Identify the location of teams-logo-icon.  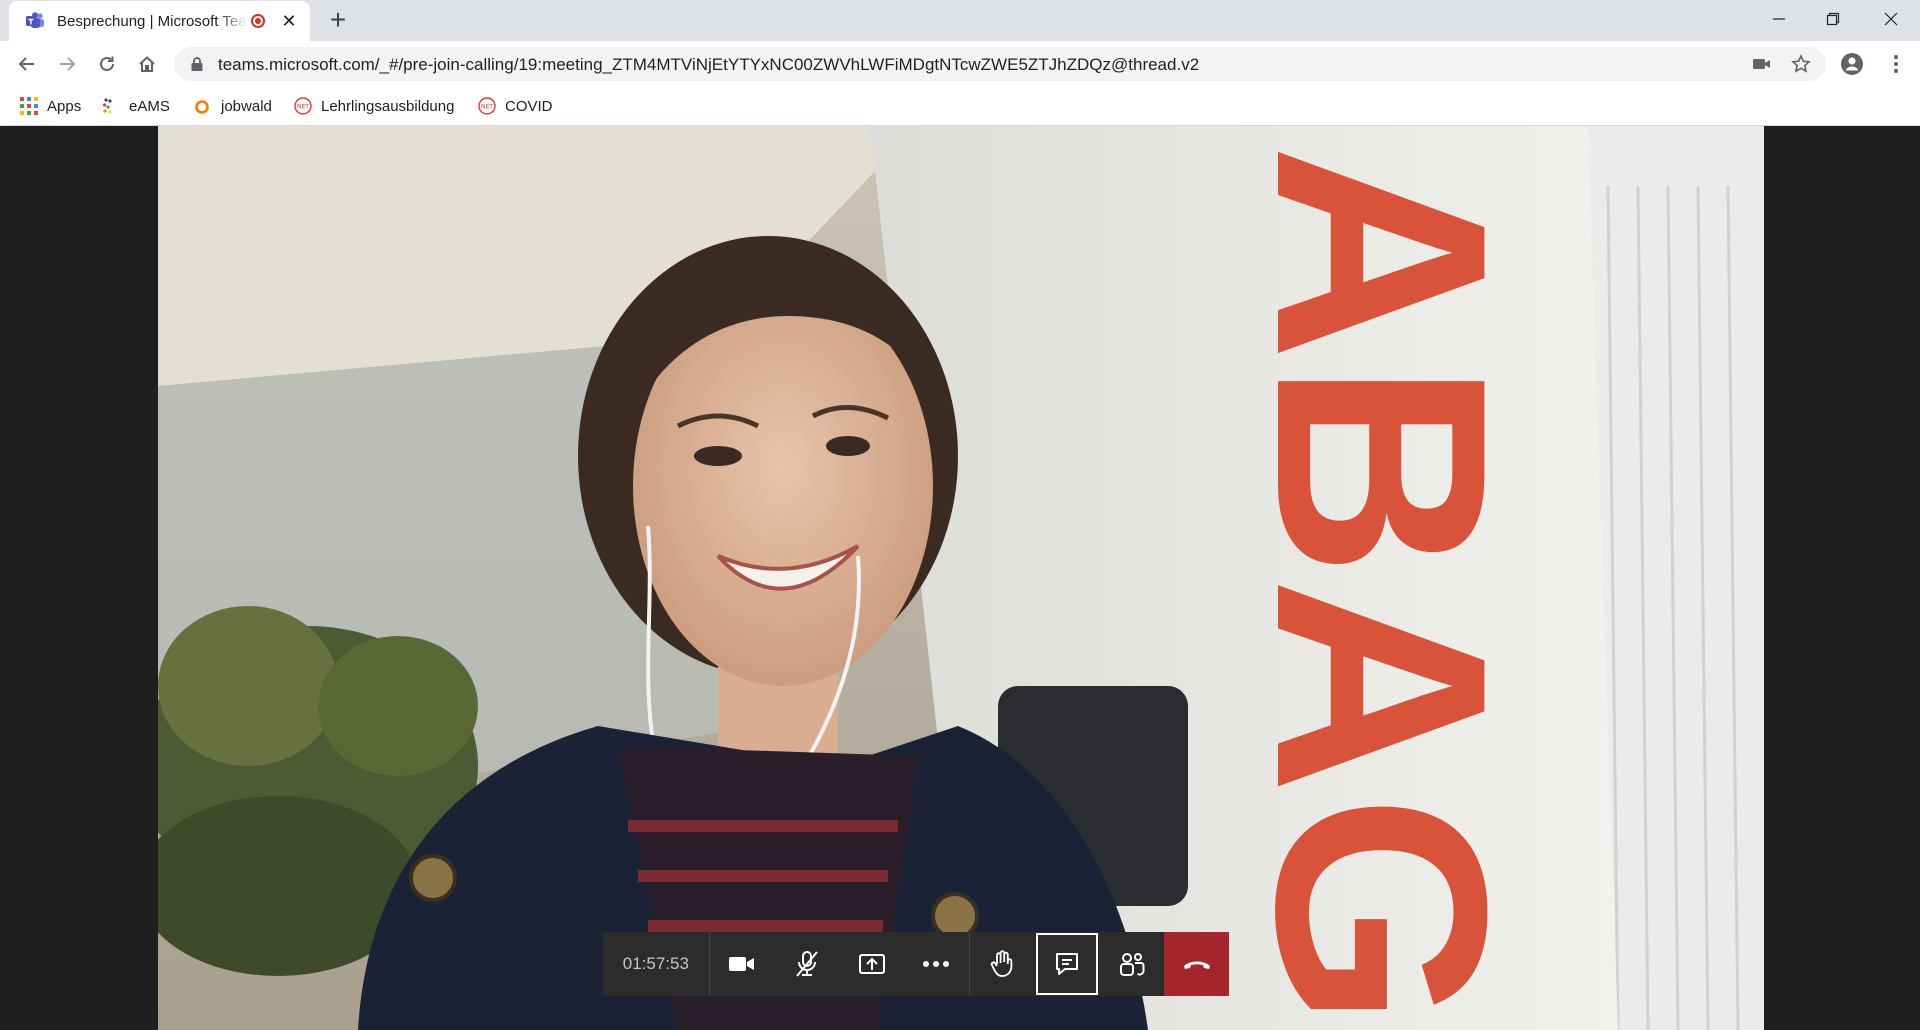
(35, 21).